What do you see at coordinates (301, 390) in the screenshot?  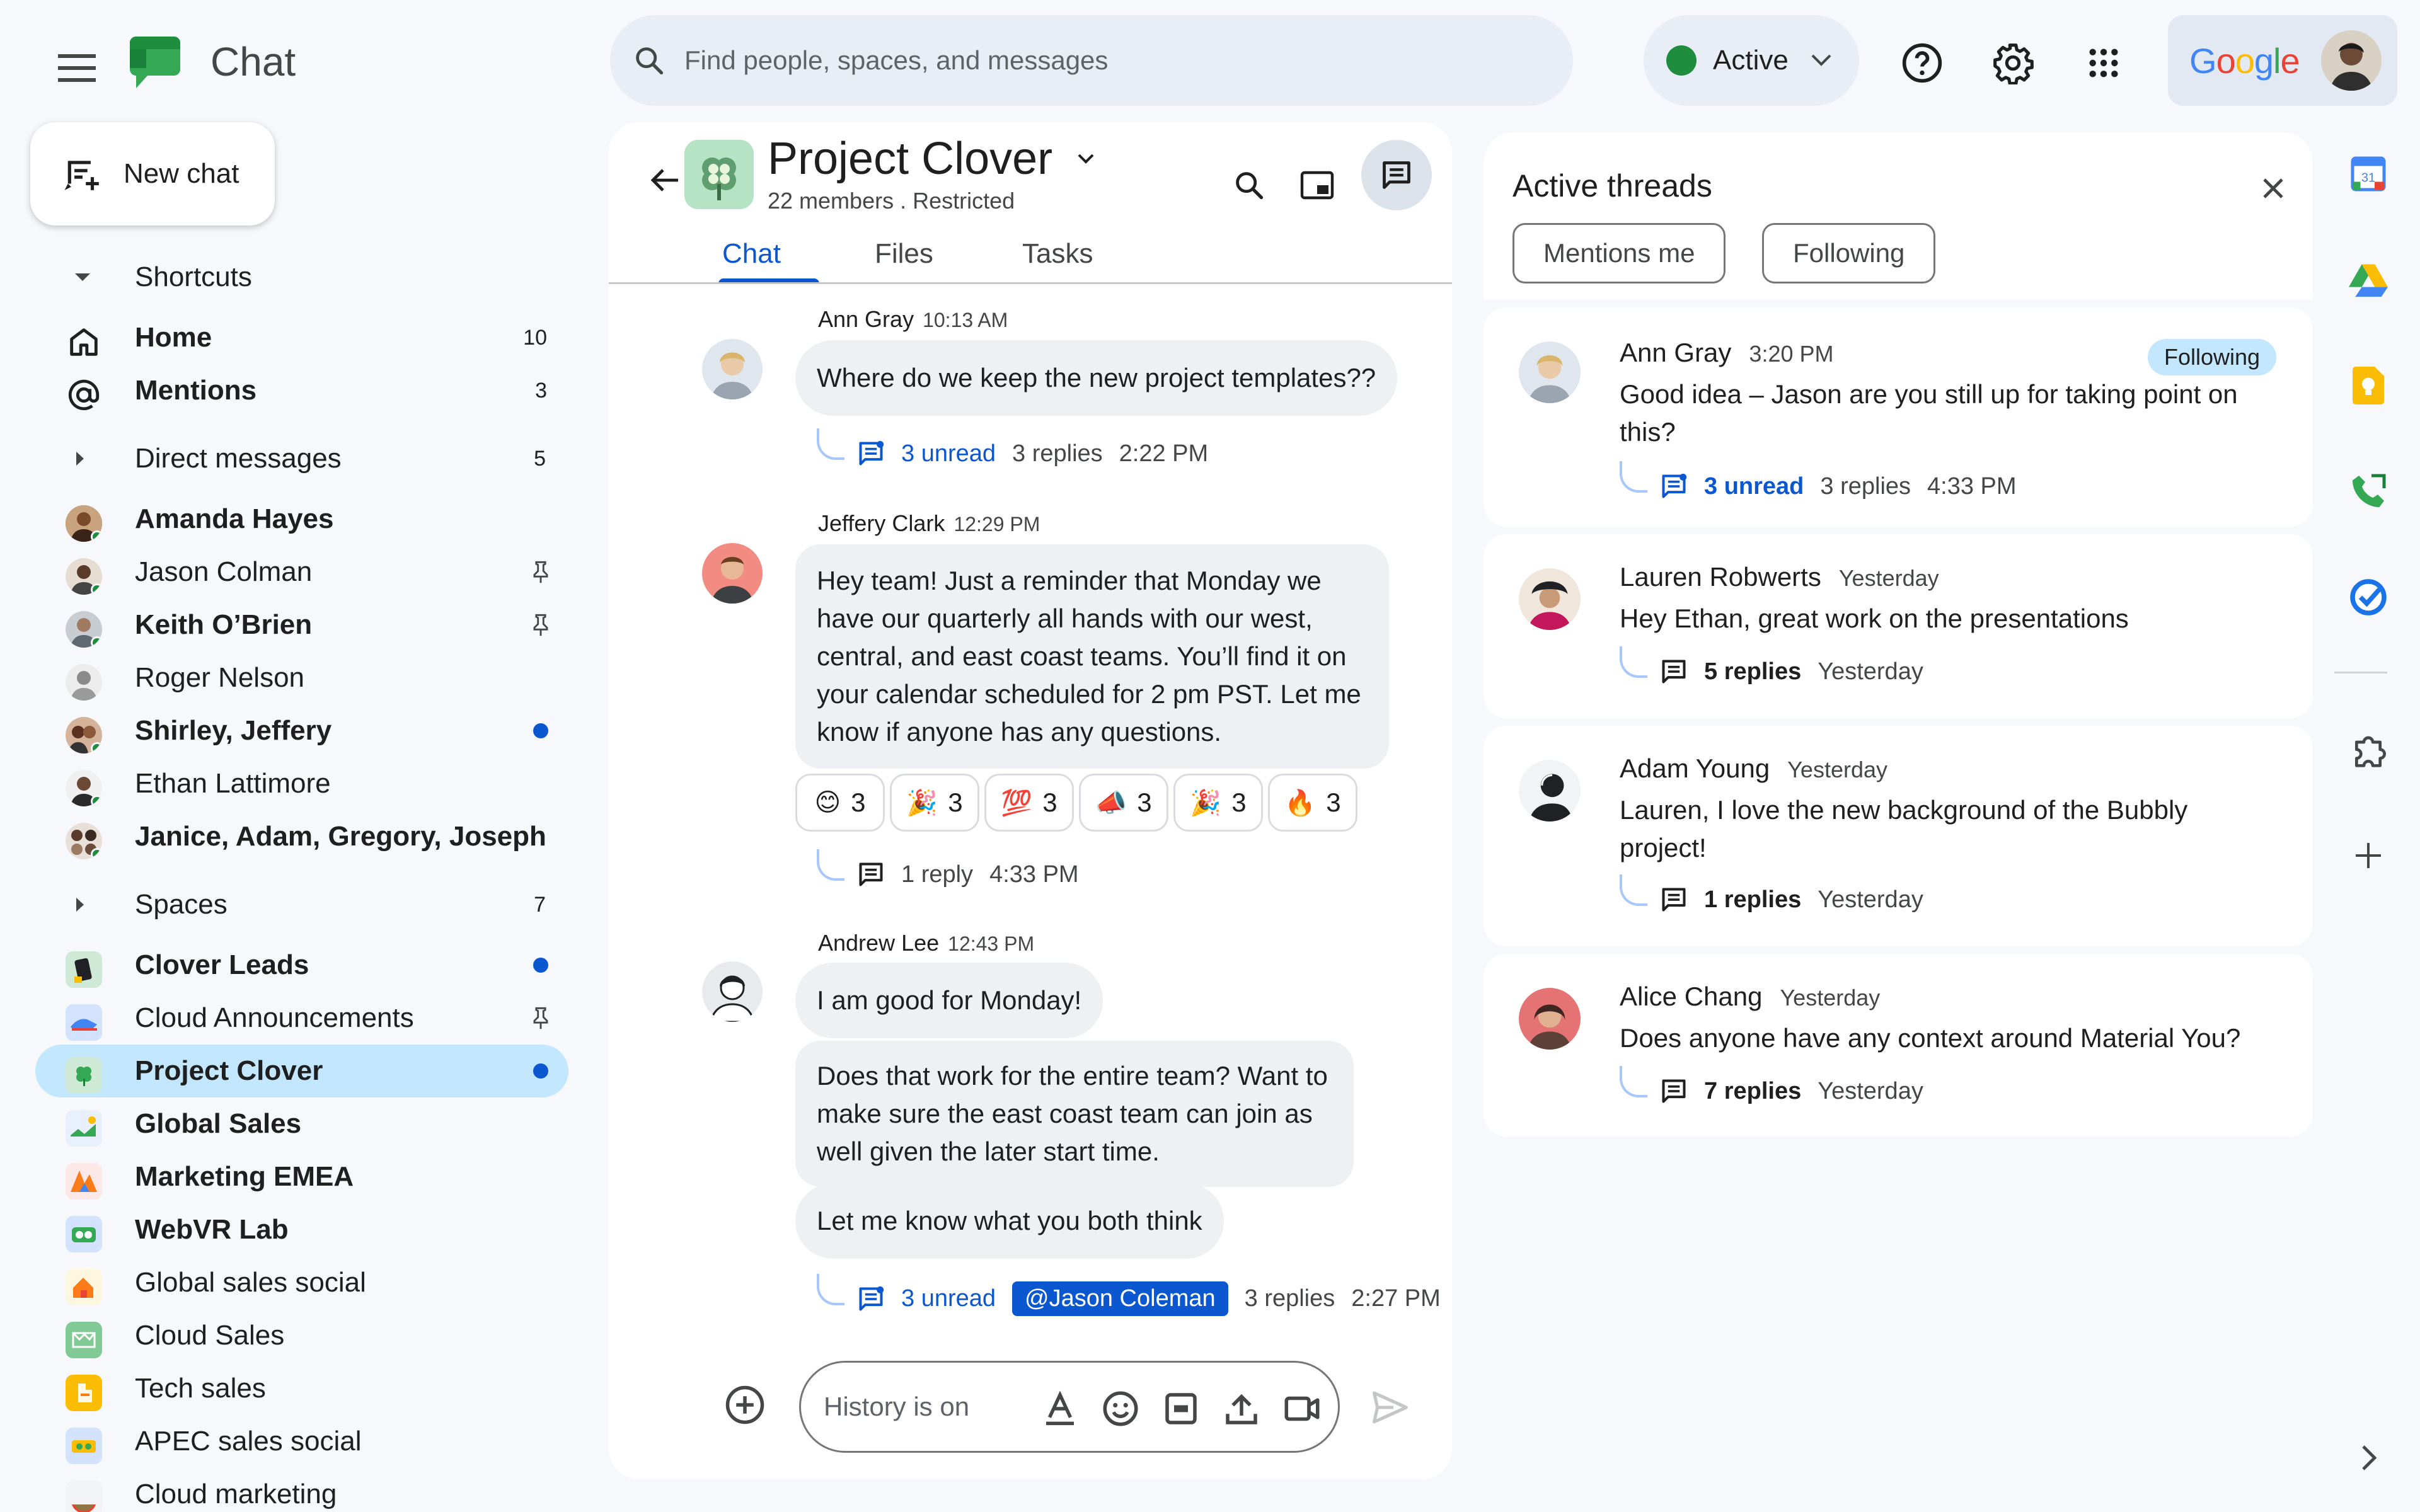 I see `sidebar-item-mentions: Mentions 3` at bounding box center [301, 390].